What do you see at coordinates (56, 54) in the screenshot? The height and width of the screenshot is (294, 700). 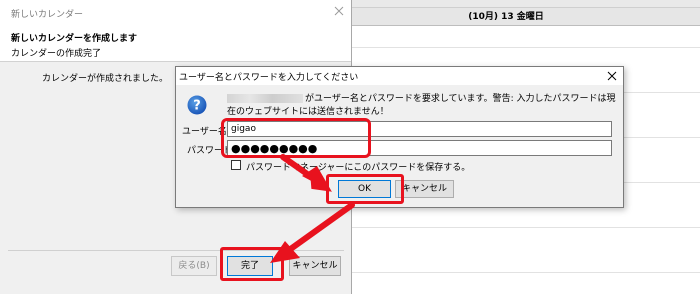 I see `wizard-header-subtitle: カレンダーの作成完了` at bounding box center [56, 54].